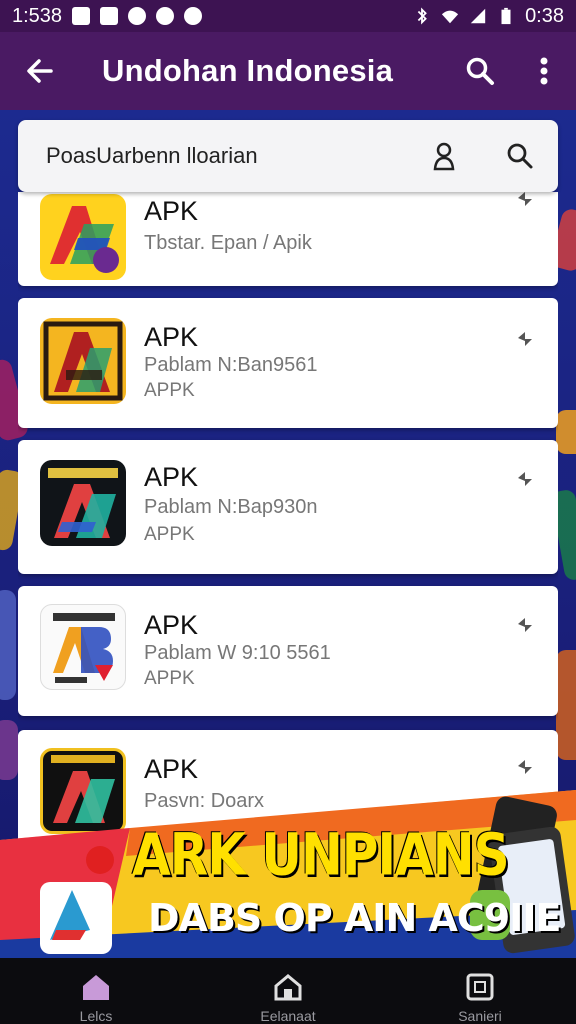 The width and height of the screenshot is (576, 1024). I want to click on more-vertical-icon, so click(544, 71).